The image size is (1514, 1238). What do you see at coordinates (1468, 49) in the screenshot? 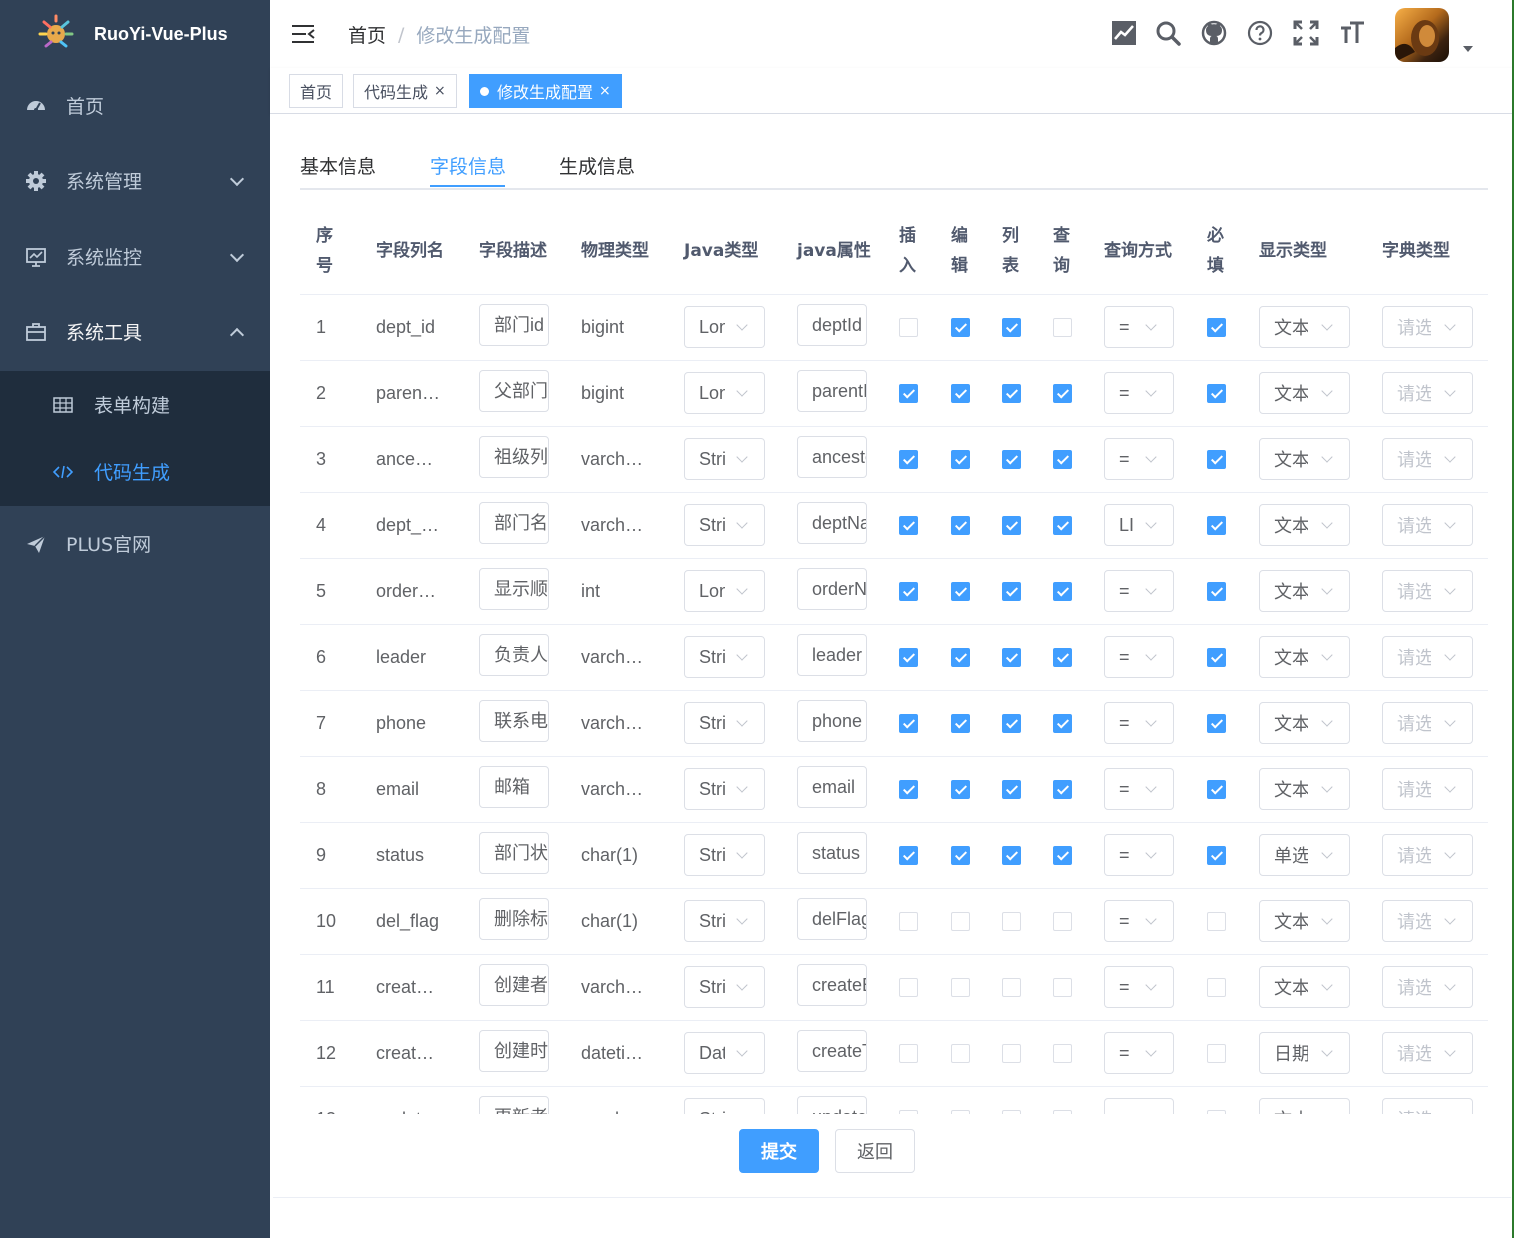
I see `caret-down-icon` at bounding box center [1468, 49].